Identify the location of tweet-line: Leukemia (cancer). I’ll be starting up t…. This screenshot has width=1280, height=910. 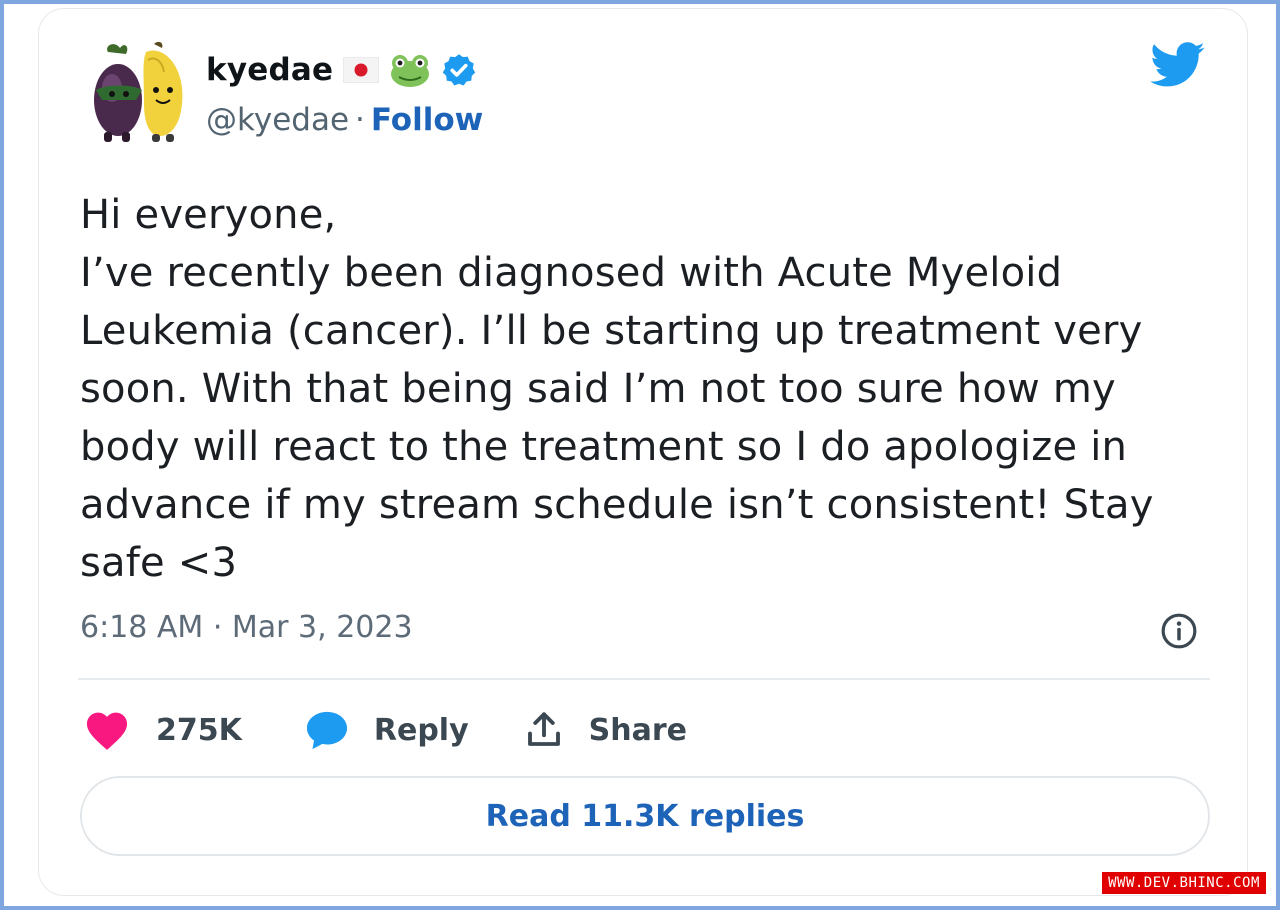
(611, 331).